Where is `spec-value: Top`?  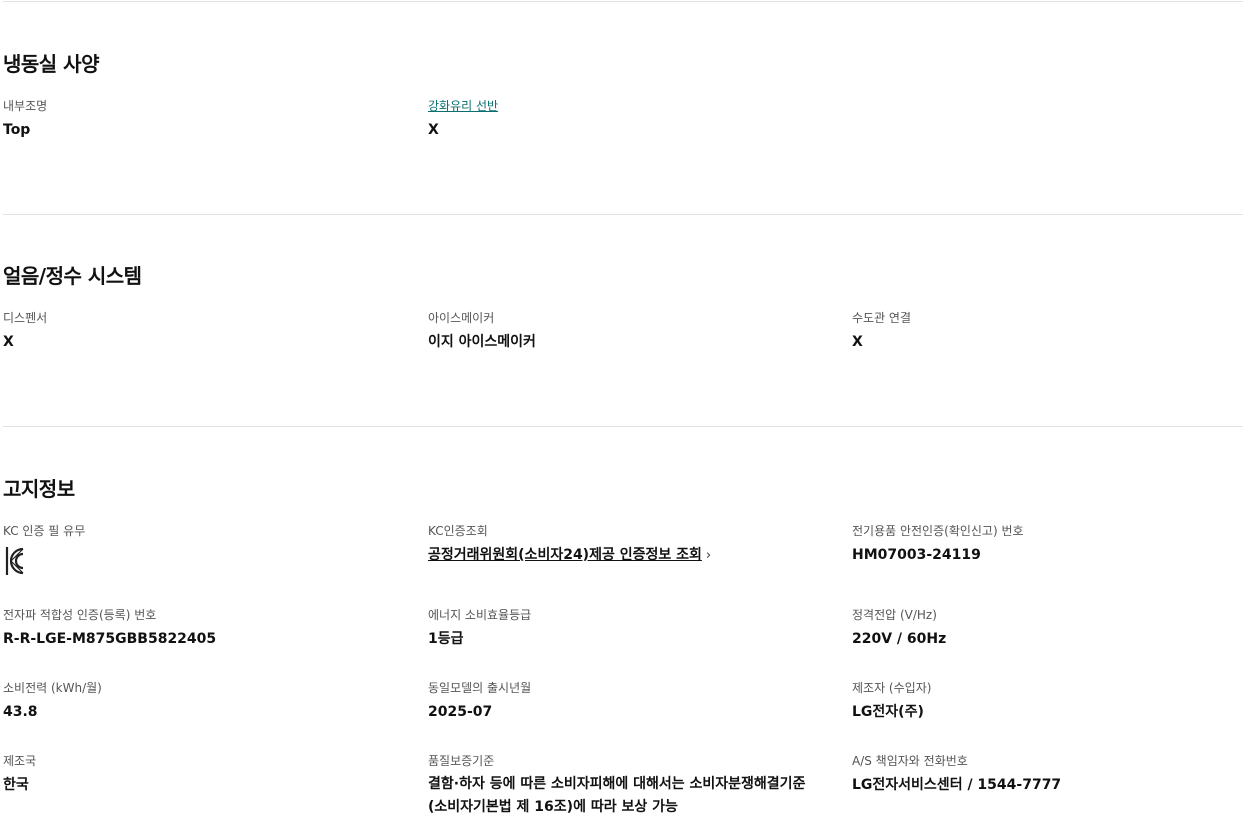 spec-value: Top is located at coordinates (17, 130).